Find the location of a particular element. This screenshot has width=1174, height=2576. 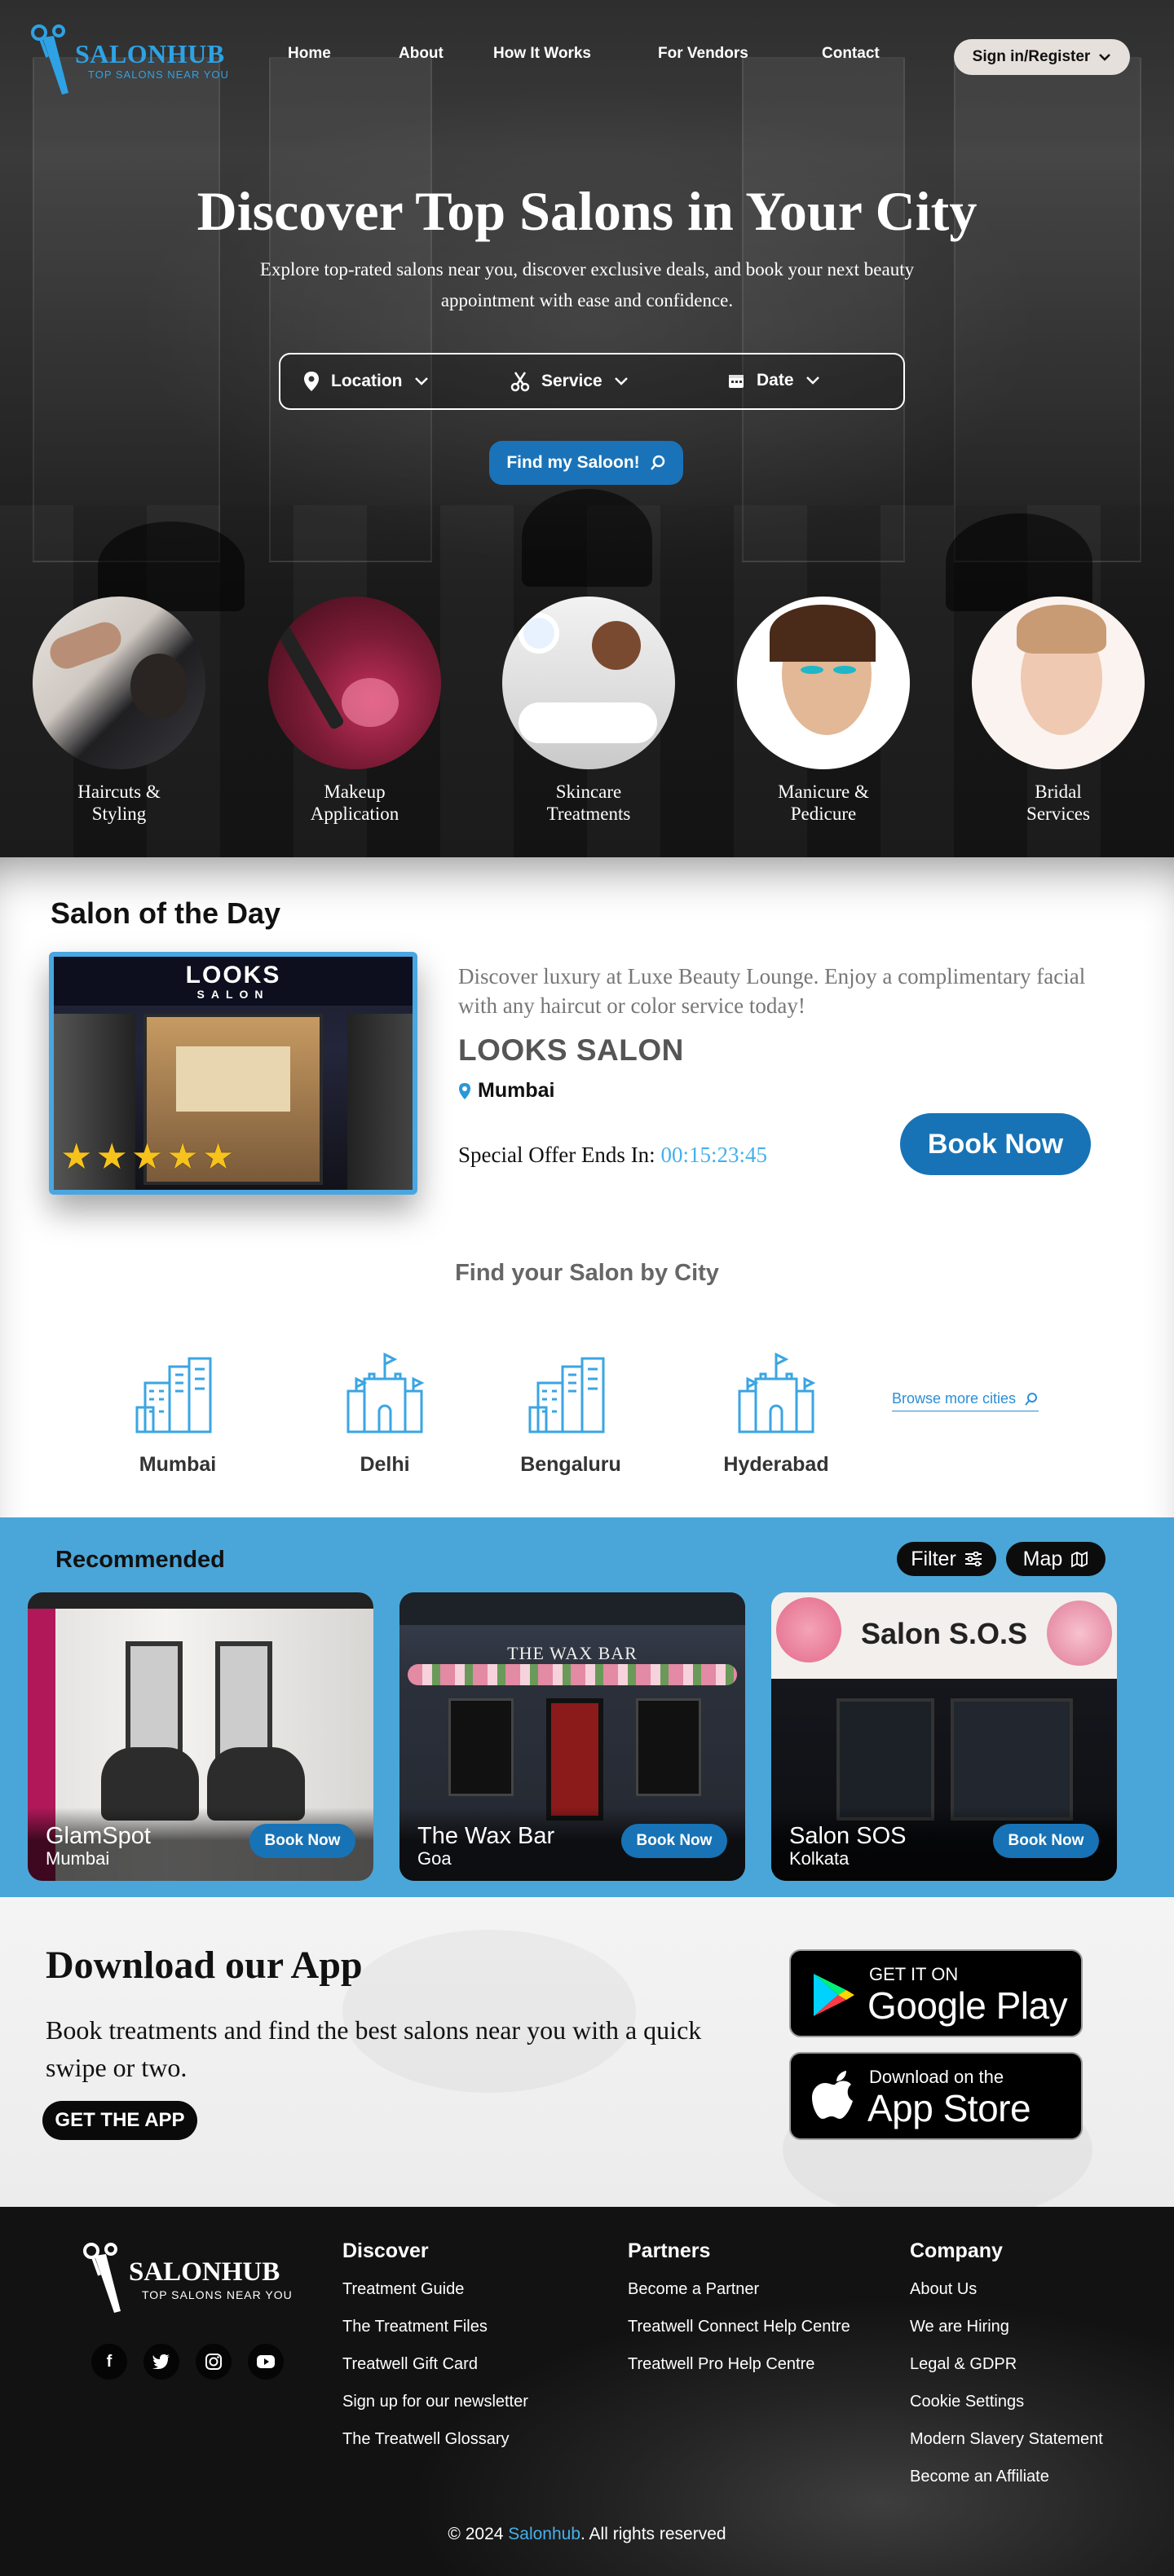

footer-link: Treatwell Gift Card is located at coordinates (435, 2371).